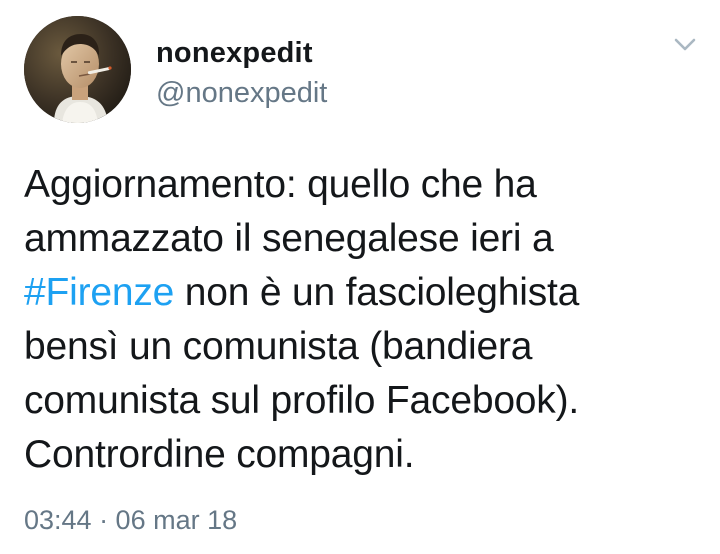  I want to click on user-handle: @nonexpedit, so click(241, 93).